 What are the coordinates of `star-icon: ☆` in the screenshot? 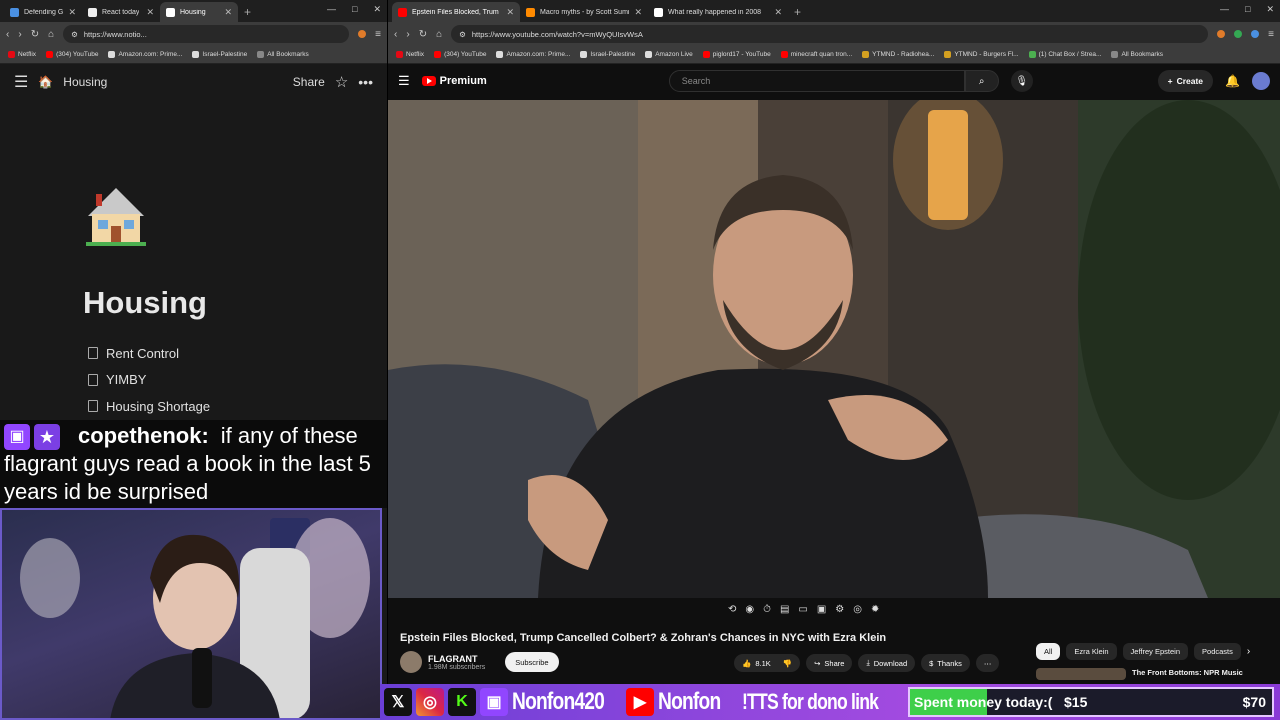 It's located at (341, 82).